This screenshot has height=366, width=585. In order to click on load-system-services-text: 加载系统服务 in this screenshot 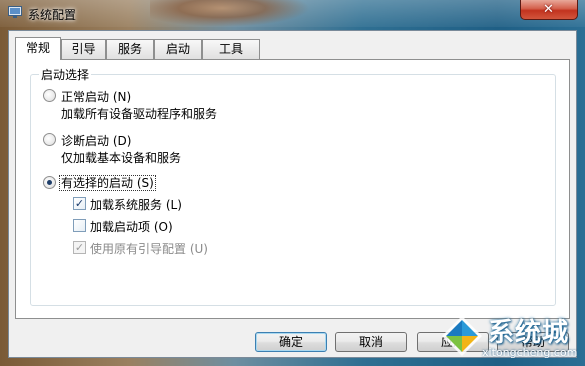, I will do `click(126, 205)`.